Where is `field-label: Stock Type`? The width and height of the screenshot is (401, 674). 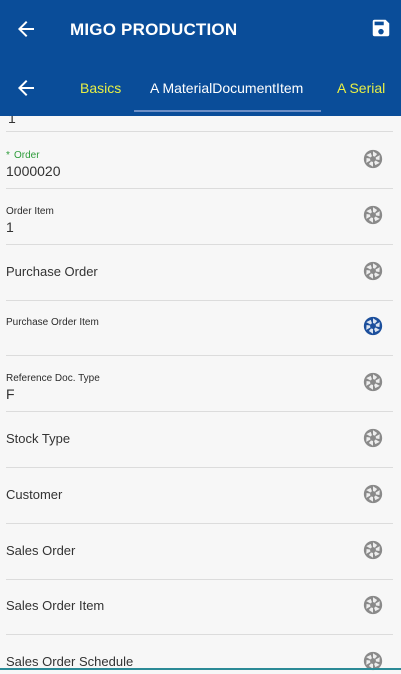 field-label: Stock Type is located at coordinates (38, 438).